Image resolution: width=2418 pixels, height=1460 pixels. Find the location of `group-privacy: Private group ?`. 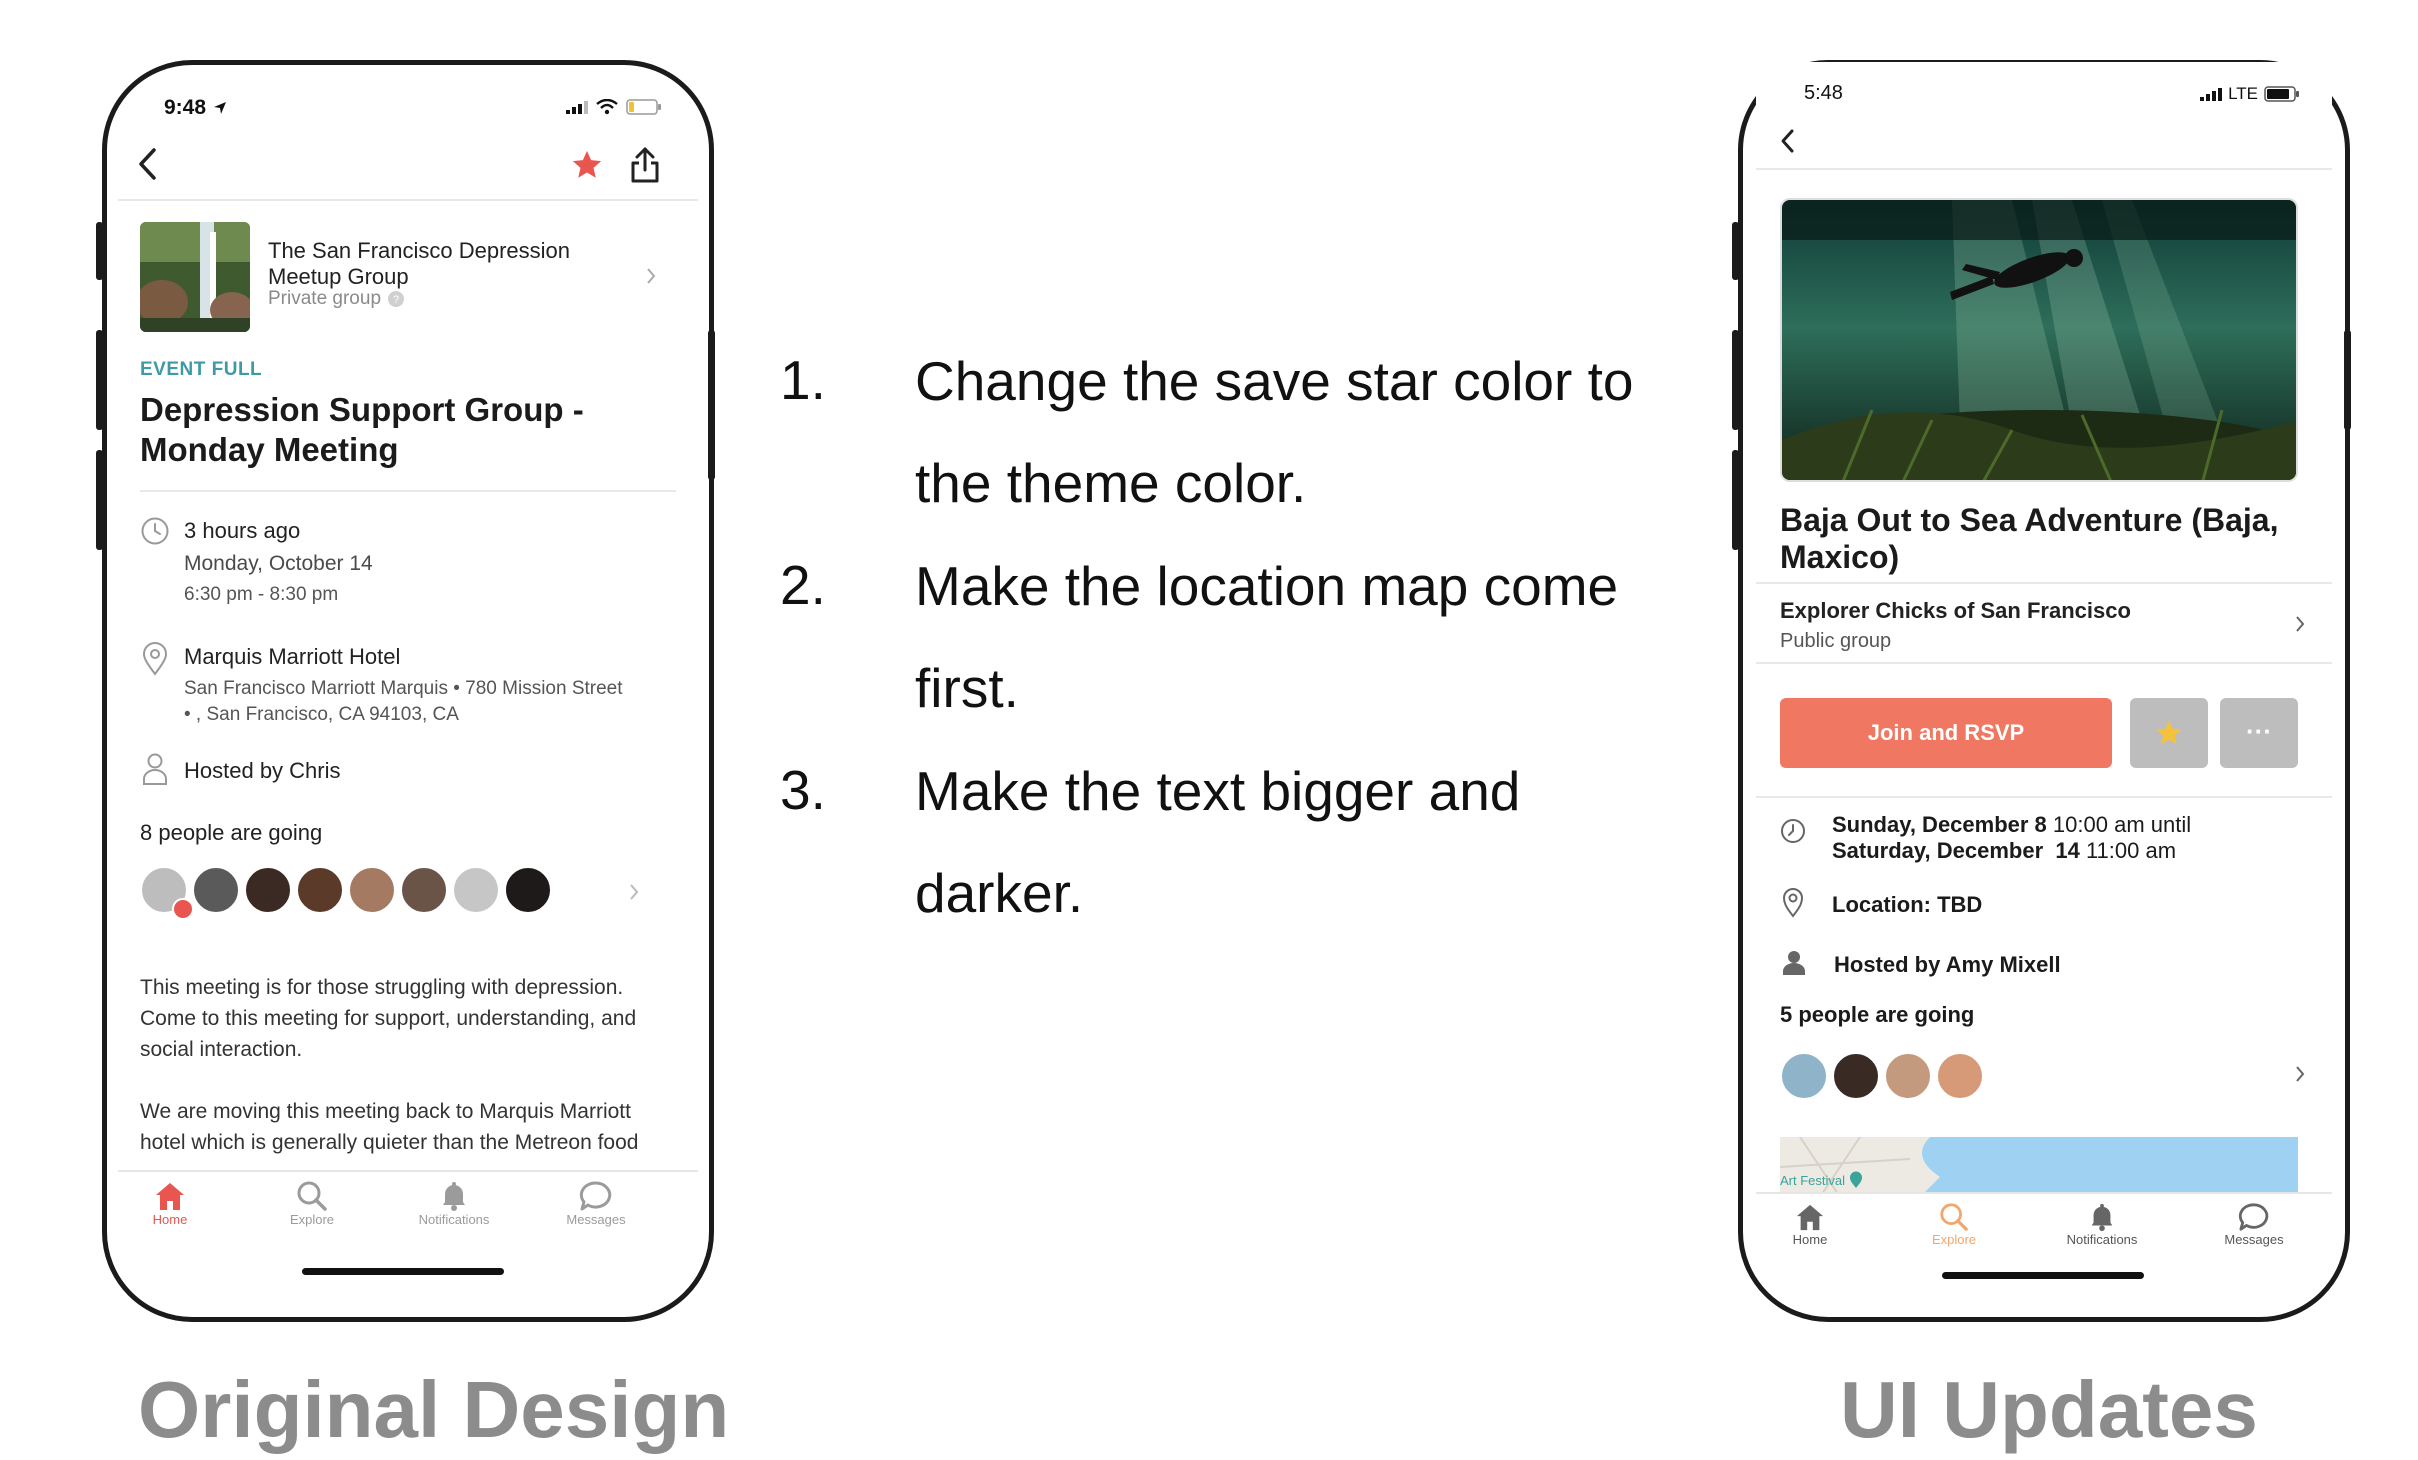

group-privacy: Private group ? is located at coordinates (336, 299).